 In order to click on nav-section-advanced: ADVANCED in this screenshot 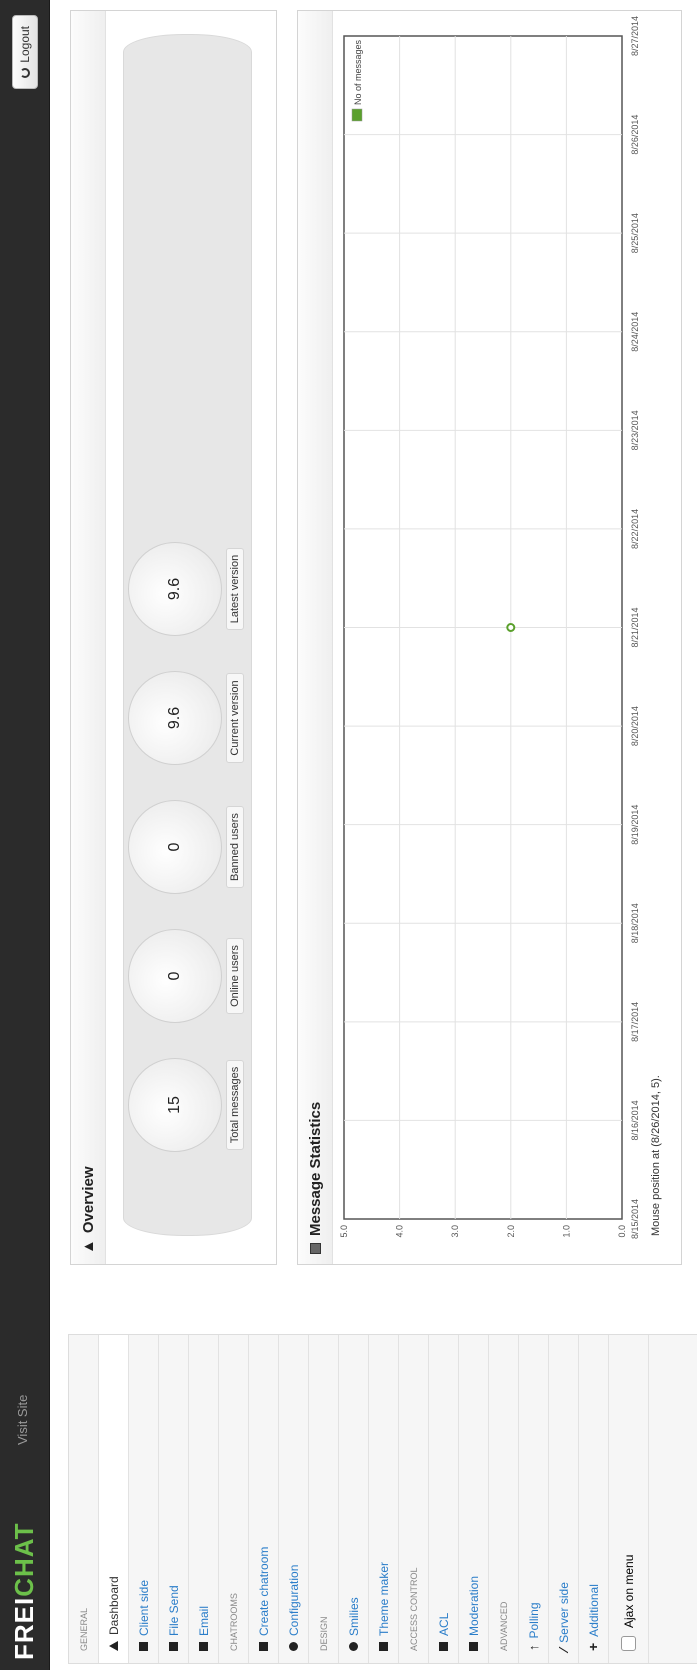, I will do `click(504, 1499)`.